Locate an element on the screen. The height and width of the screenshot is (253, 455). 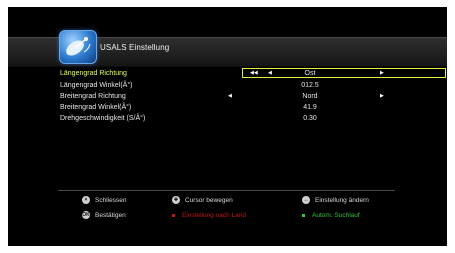
setting-value: Ost is located at coordinates (310, 73).